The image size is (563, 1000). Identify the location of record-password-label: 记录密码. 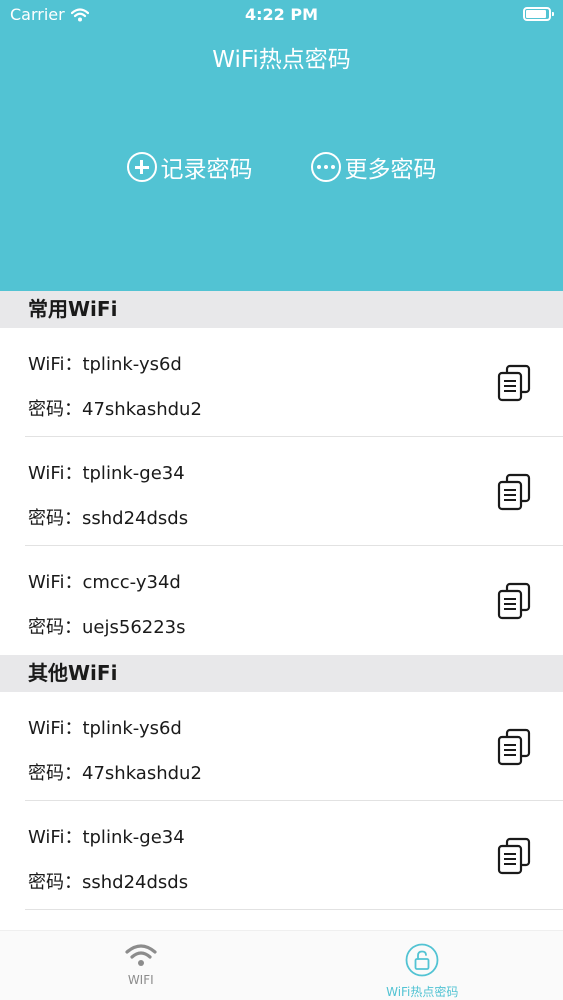
(206, 170).